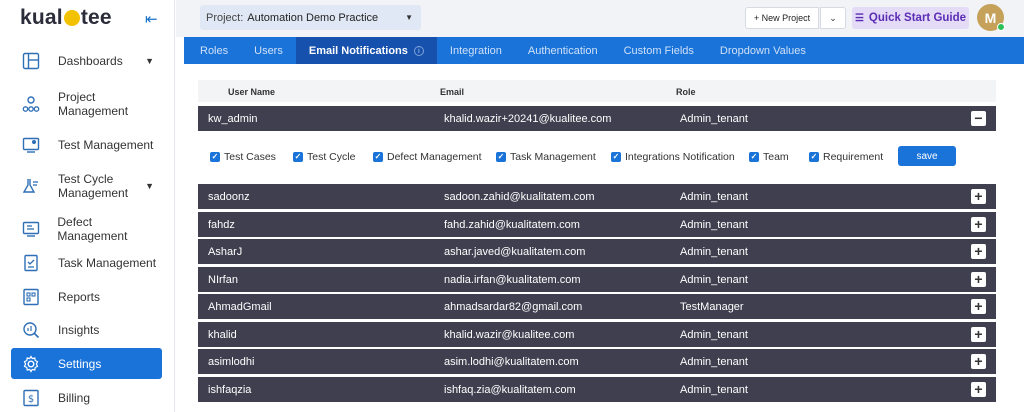 Image resolution: width=1024 pixels, height=412 pixels. I want to click on avatar-initial: M, so click(990, 17).